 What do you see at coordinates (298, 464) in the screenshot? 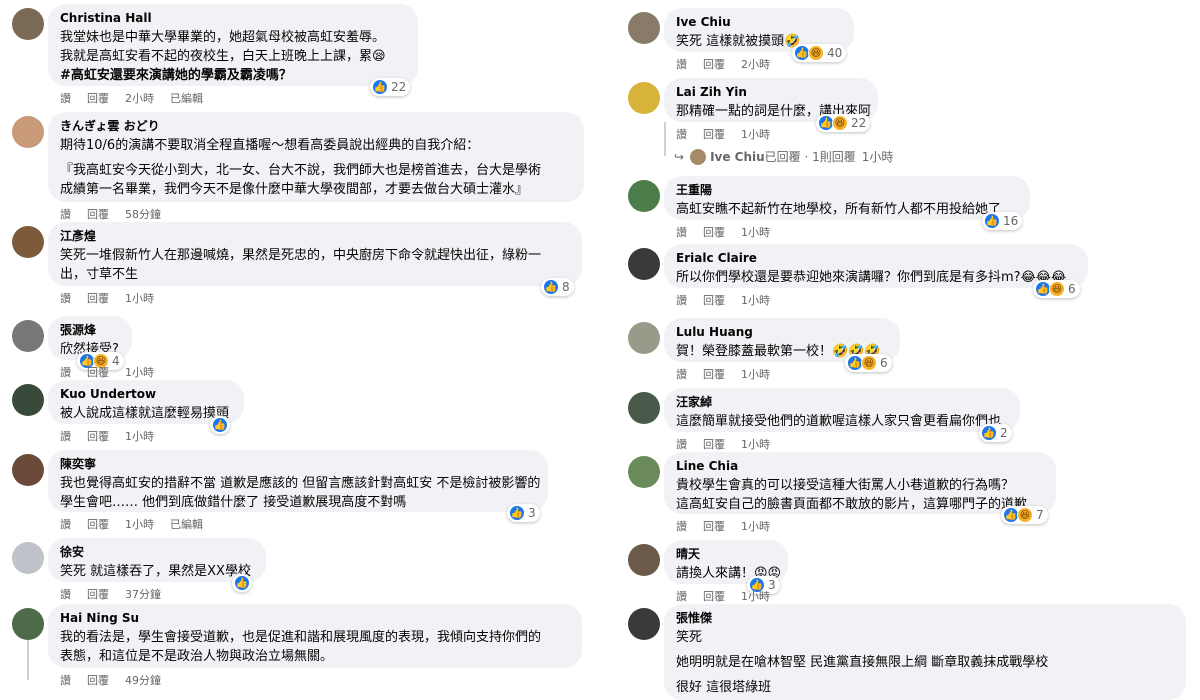
I see `comment-author: 陳奕寧` at bounding box center [298, 464].